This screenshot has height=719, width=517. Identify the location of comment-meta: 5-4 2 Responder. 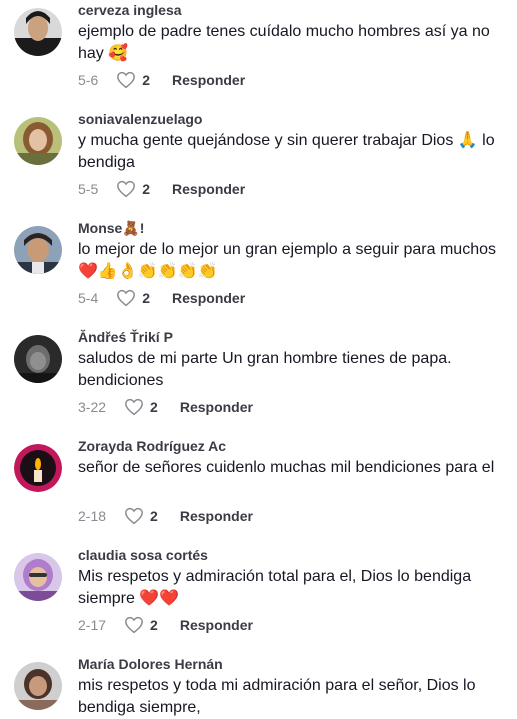
(161, 298).